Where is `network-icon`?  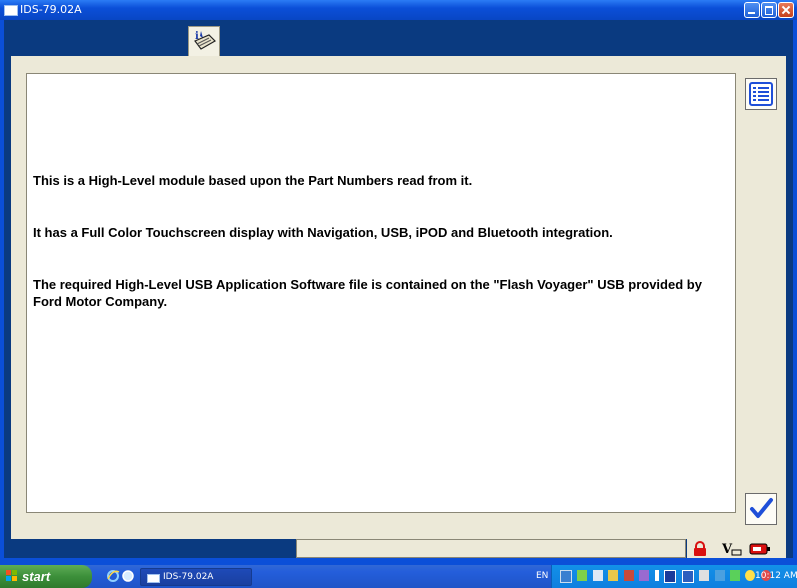
network-icon is located at coordinates (566, 576).